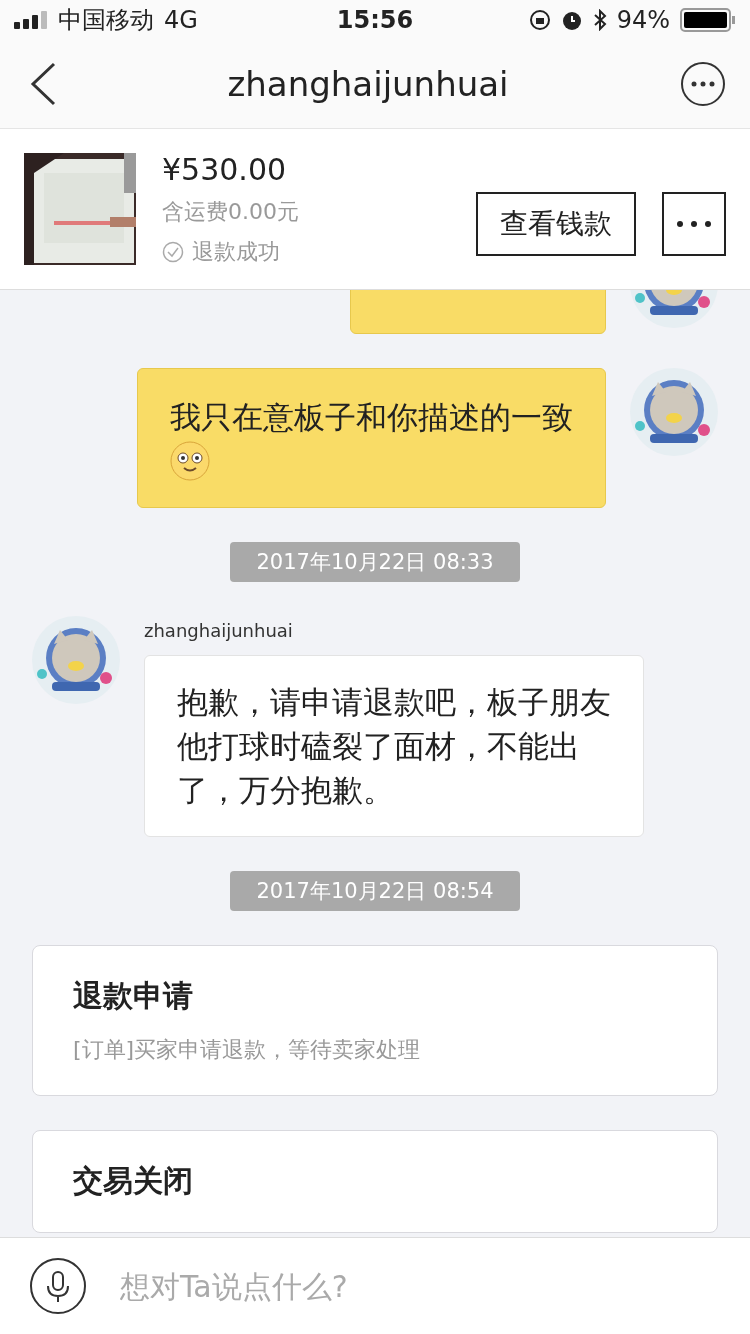  Describe the element at coordinates (133, 996) in the screenshot. I see `card-title: 退款申请` at that location.